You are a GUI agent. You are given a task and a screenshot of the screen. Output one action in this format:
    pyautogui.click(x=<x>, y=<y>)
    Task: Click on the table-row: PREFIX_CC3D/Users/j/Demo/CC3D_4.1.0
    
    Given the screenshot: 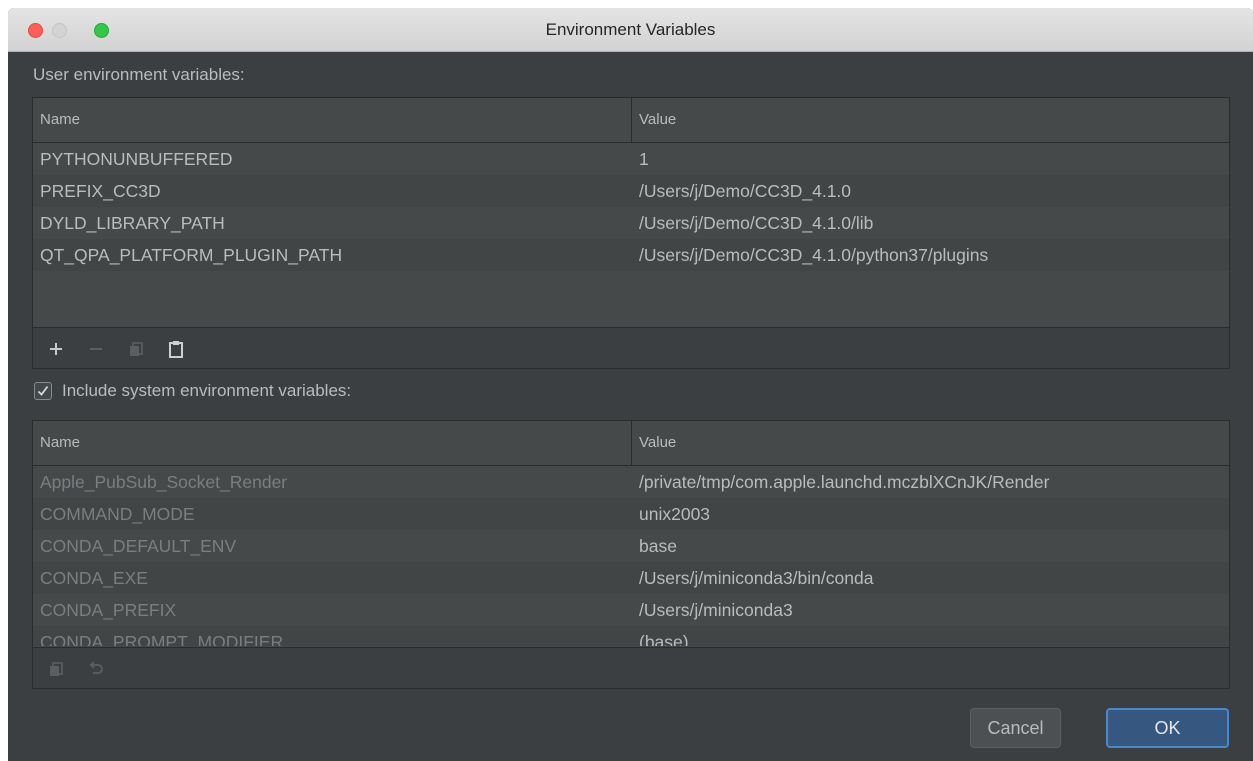 What is the action you would take?
    pyautogui.click(x=631, y=191)
    